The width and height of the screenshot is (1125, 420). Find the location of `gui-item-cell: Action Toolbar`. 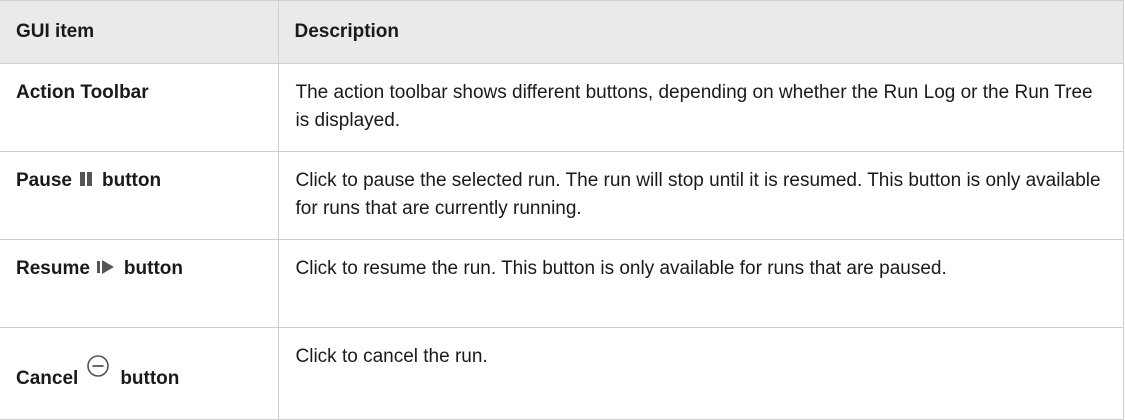

gui-item-cell: Action Toolbar is located at coordinates (139, 107).